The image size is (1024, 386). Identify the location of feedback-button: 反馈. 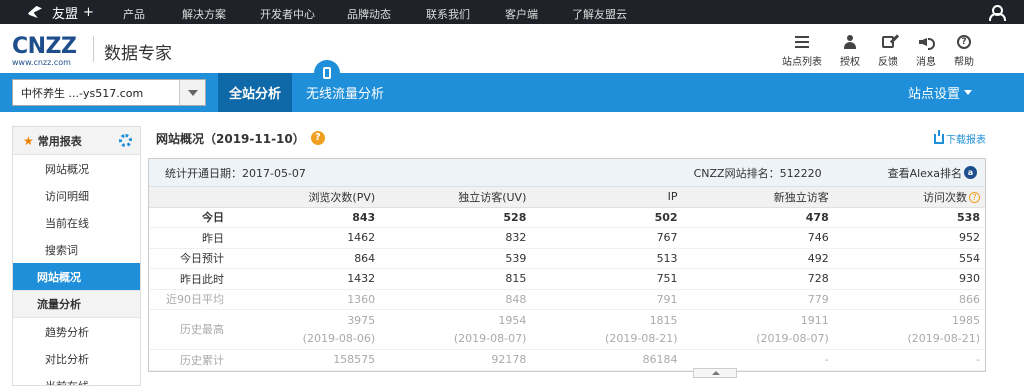
(888, 51).